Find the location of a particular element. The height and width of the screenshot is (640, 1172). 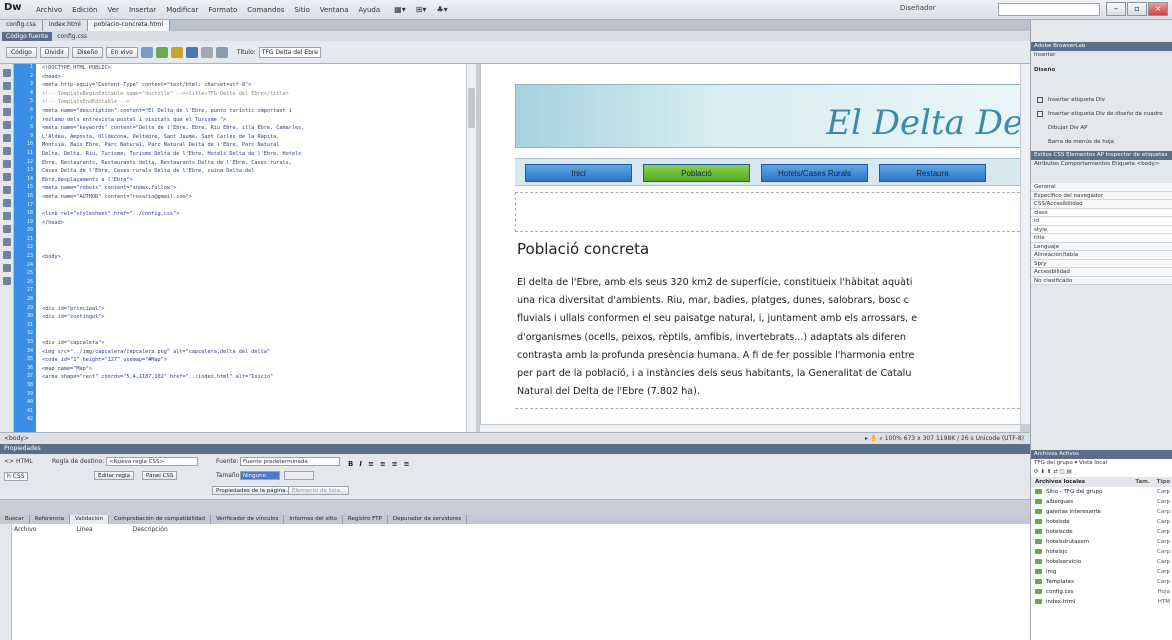

maximize-button: ▫ is located at coordinates (1137, 9).